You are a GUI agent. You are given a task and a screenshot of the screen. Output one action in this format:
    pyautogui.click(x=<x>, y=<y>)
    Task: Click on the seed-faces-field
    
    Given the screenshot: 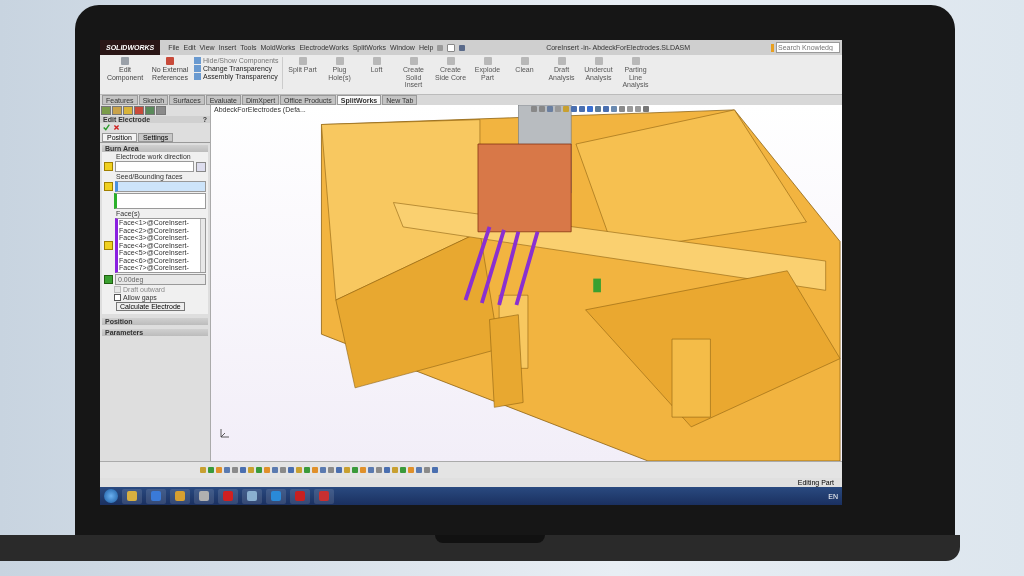 What is the action you would take?
    pyautogui.click(x=160, y=186)
    